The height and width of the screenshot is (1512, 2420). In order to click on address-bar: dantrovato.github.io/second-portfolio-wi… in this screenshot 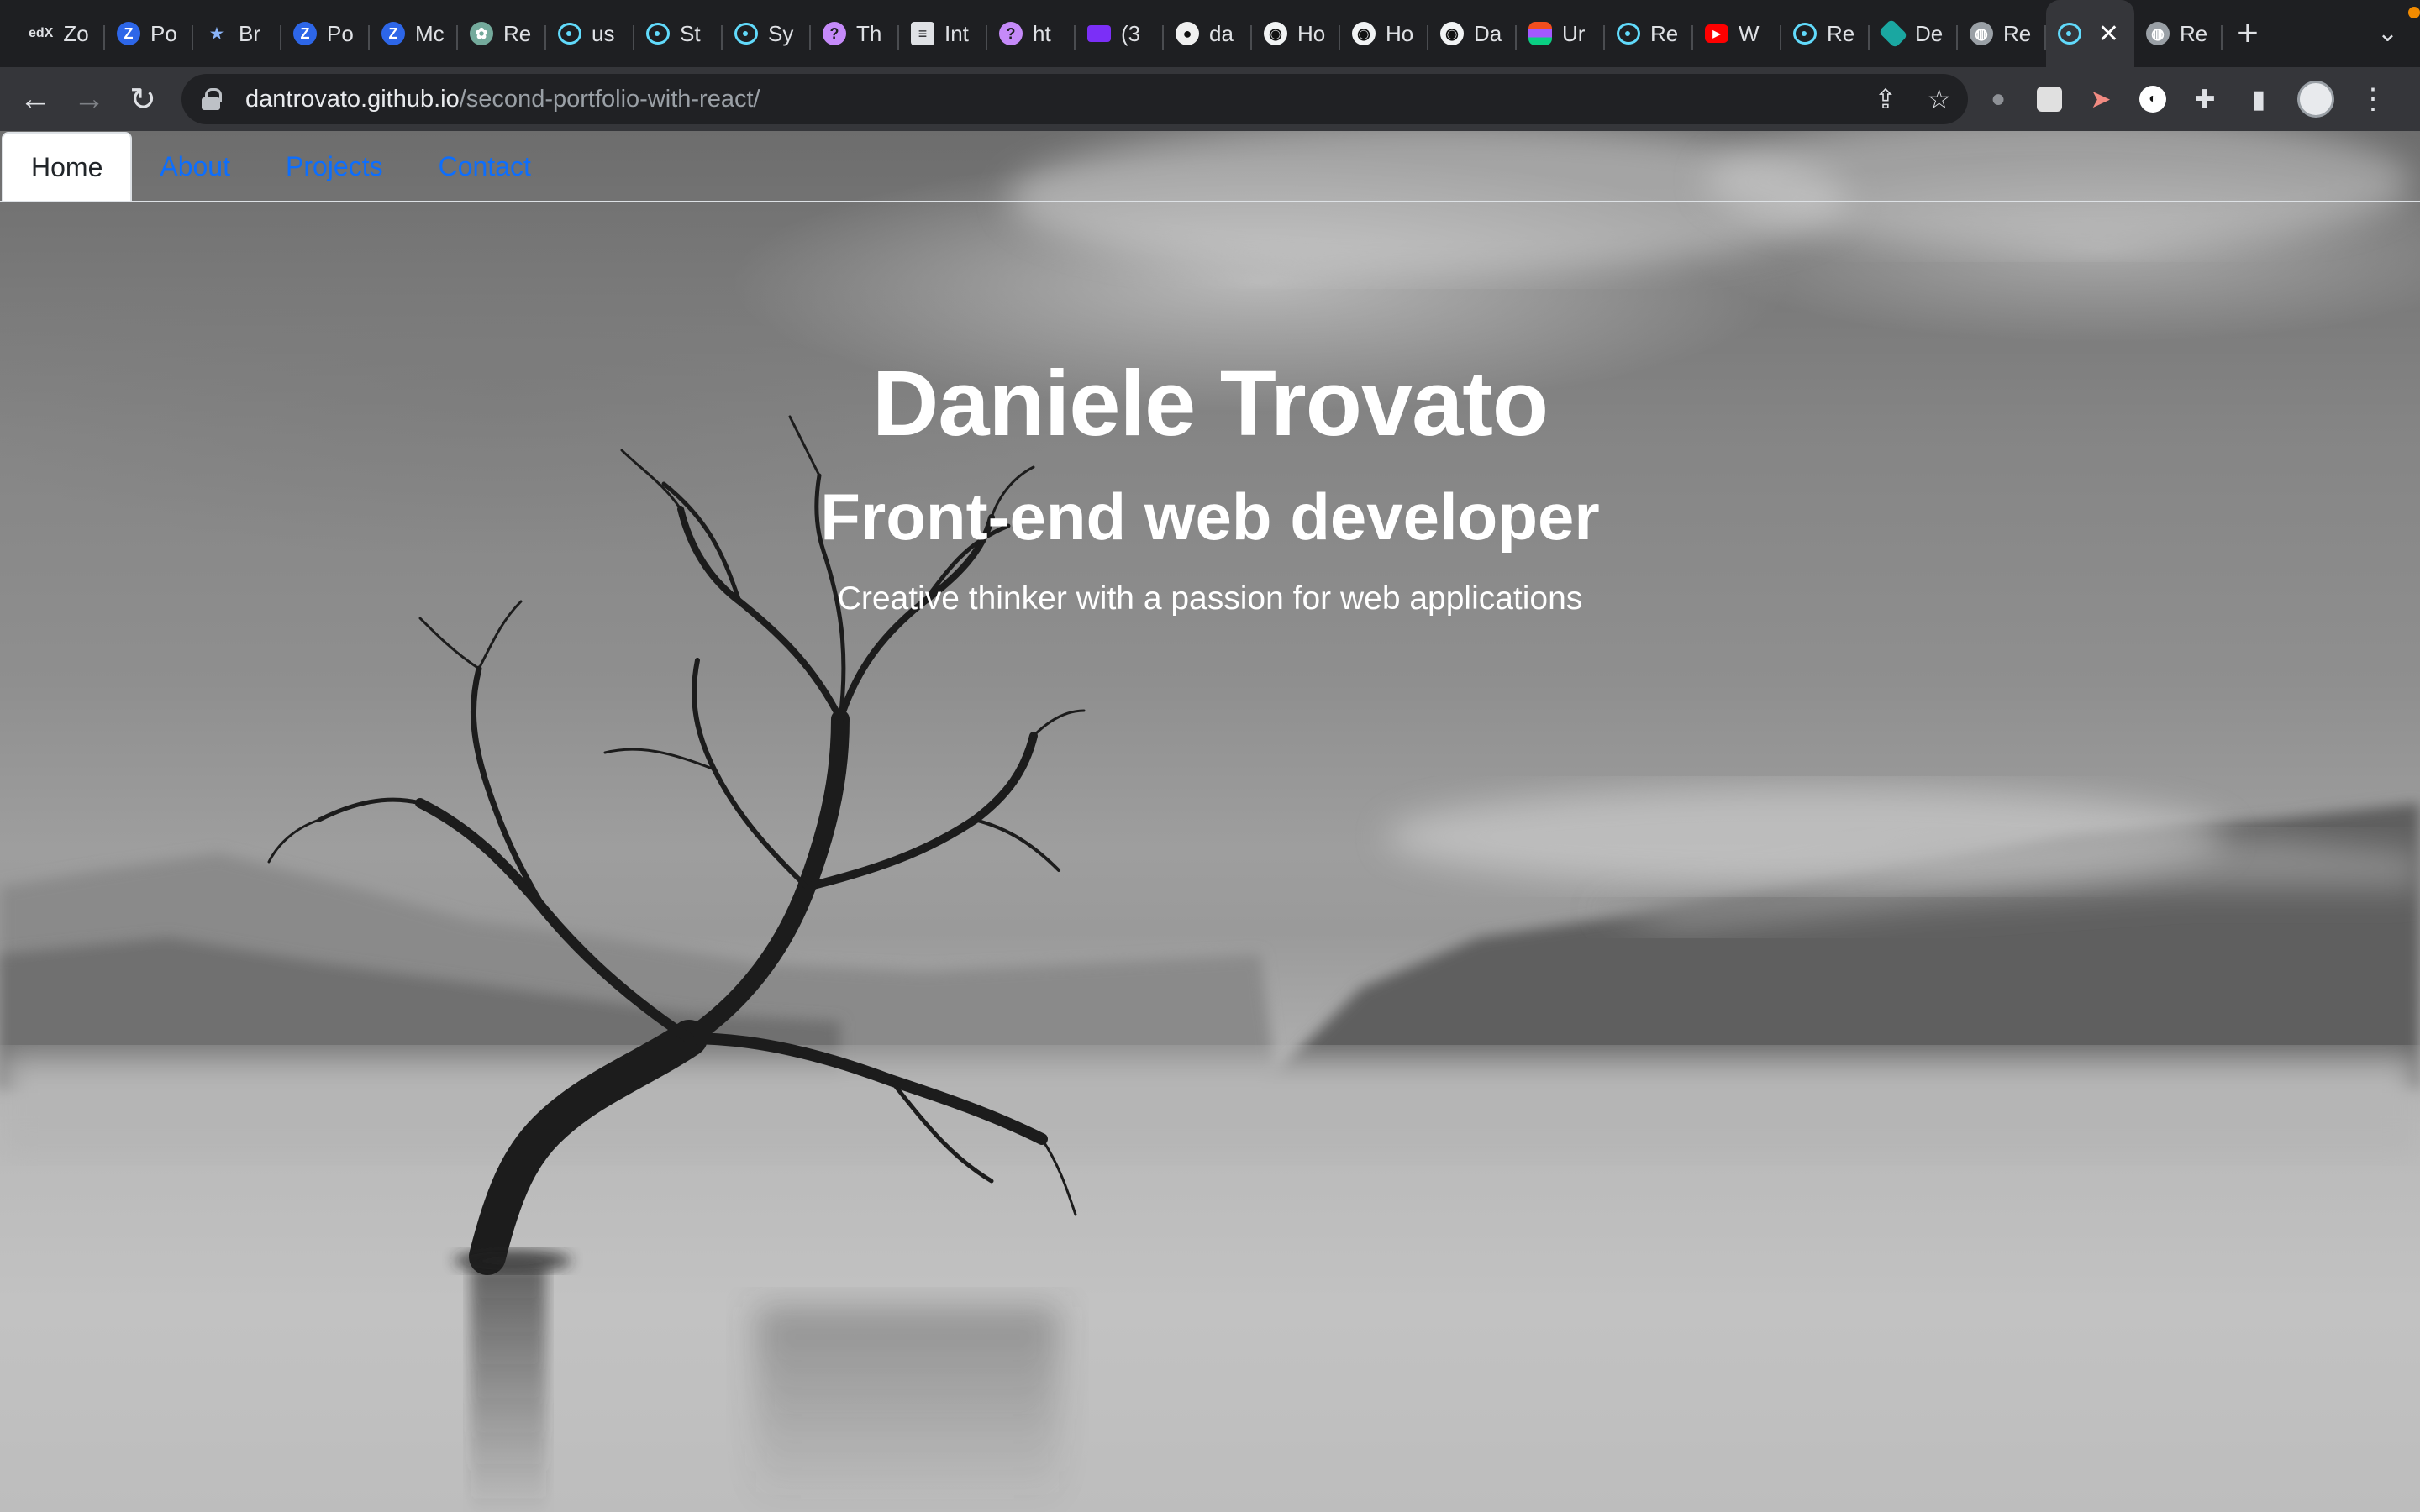, I will do `click(1075, 99)`.